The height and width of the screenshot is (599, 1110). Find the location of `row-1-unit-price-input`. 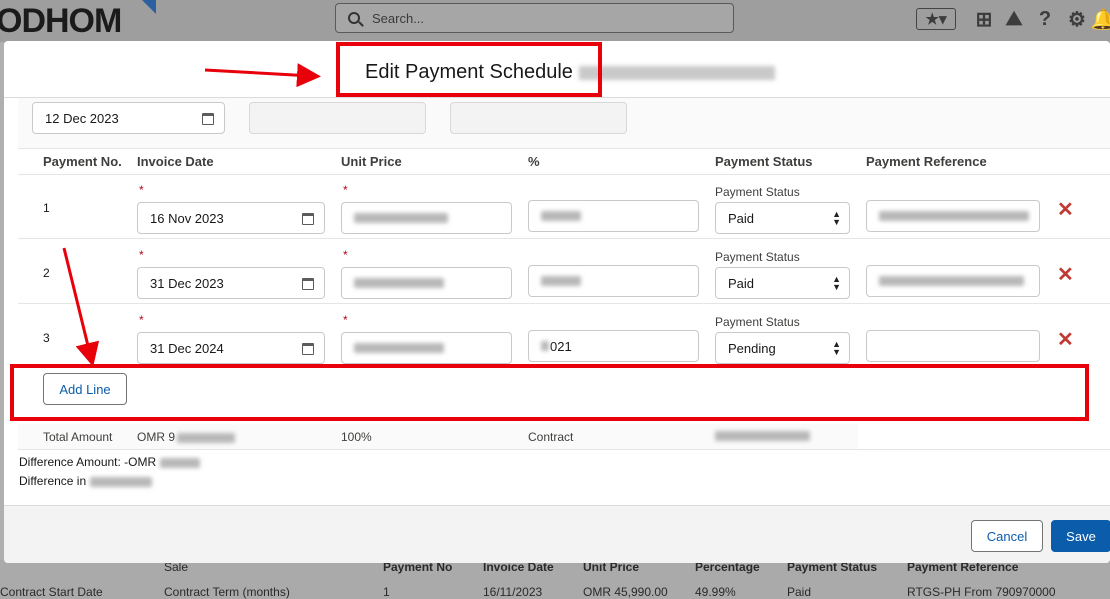

row-1-unit-price-input is located at coordinates (426, 218).